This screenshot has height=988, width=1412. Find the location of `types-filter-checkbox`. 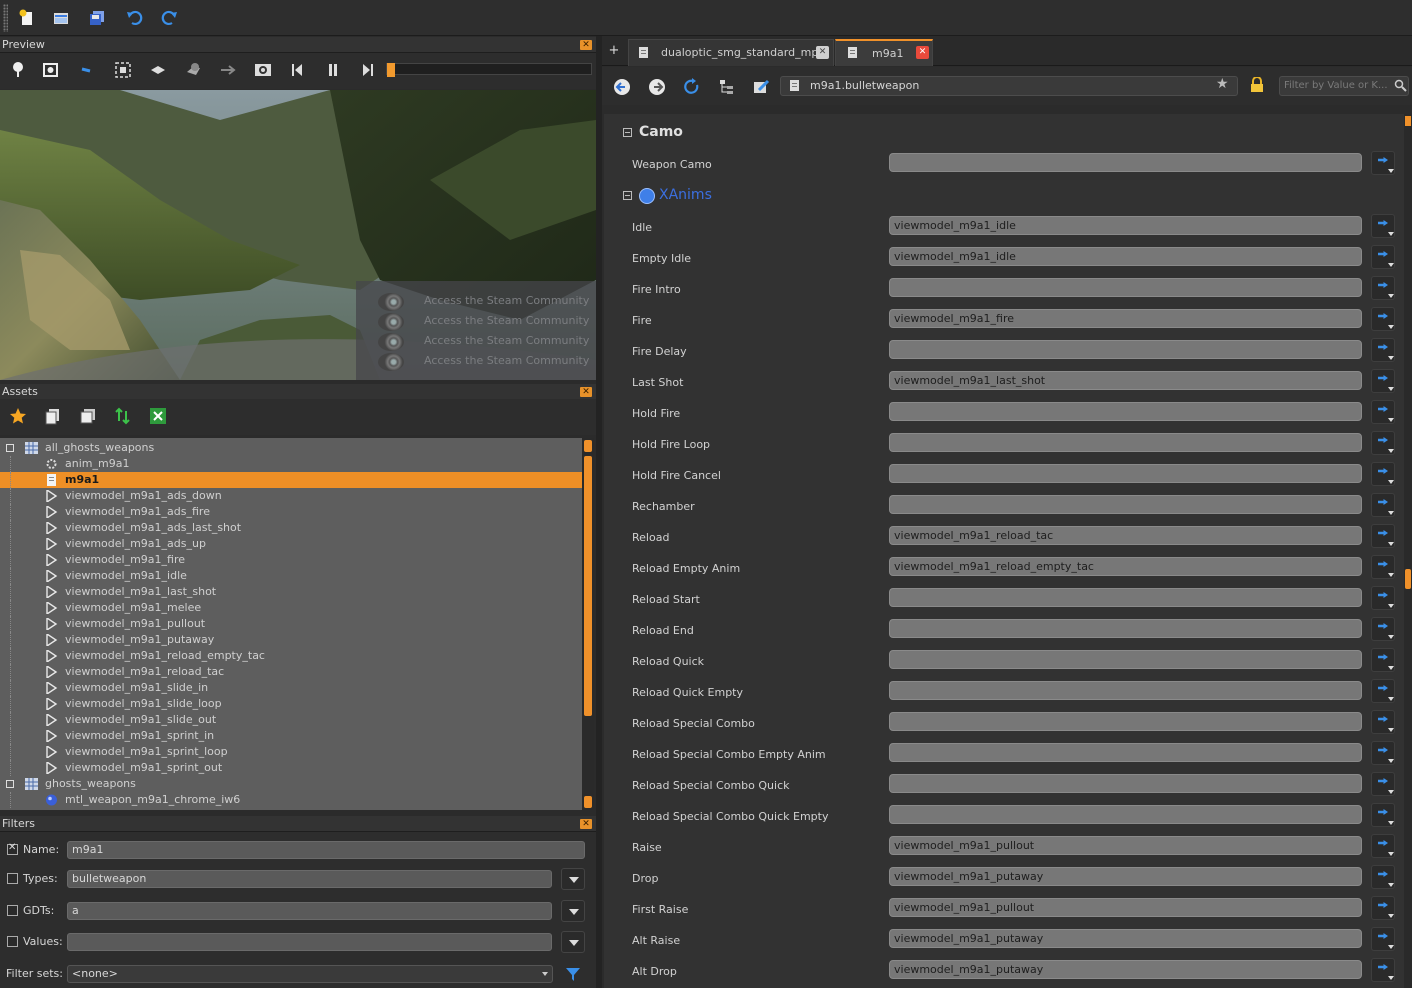

types-filter-checkbox is located at coordinates (12, 878).